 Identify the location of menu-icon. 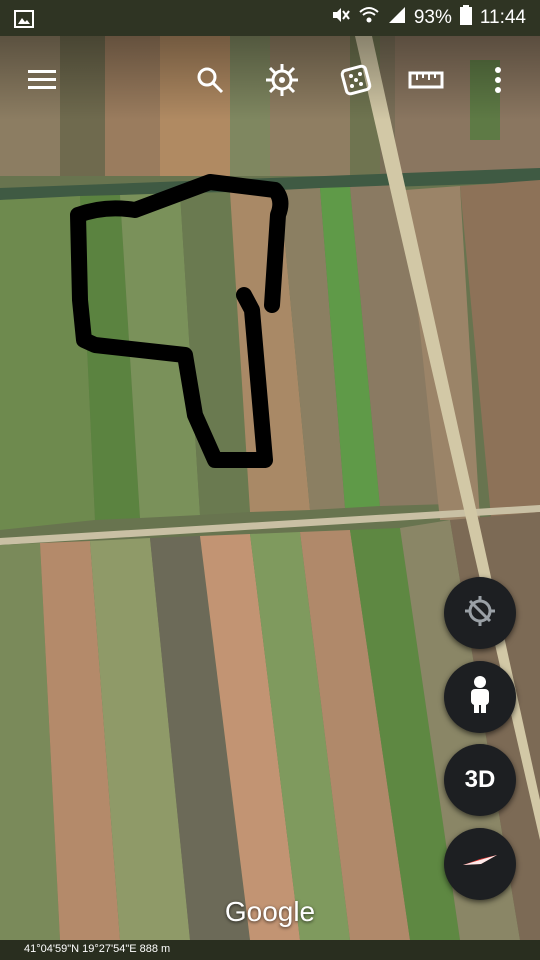
(42, 80).